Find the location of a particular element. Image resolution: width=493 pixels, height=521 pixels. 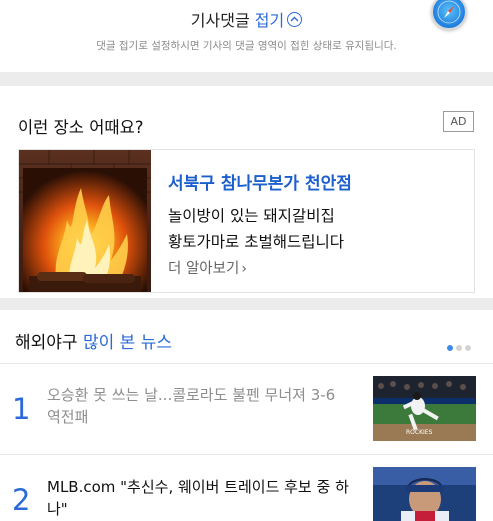

ad-heading: 이런 장소 어때요? is located at coordinates (81, 127).